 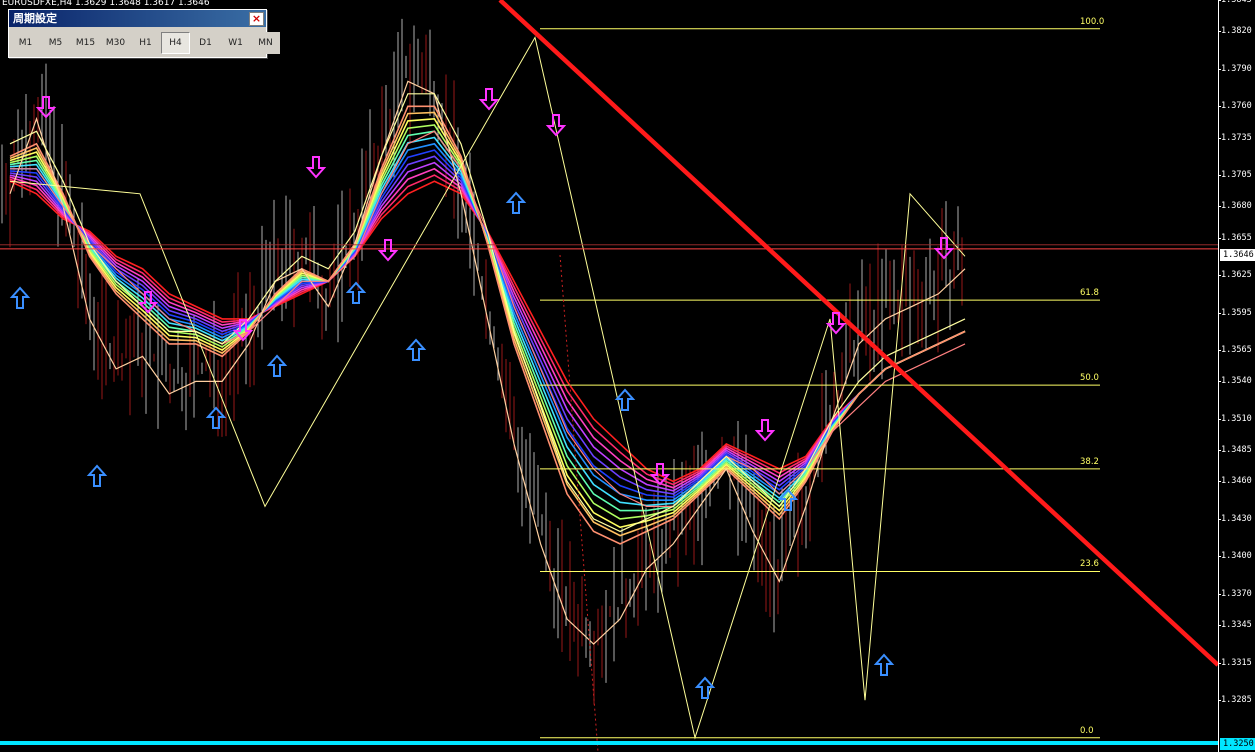 I want to click on price-tick-label: 1.3735, so click(x=1236, y=137).